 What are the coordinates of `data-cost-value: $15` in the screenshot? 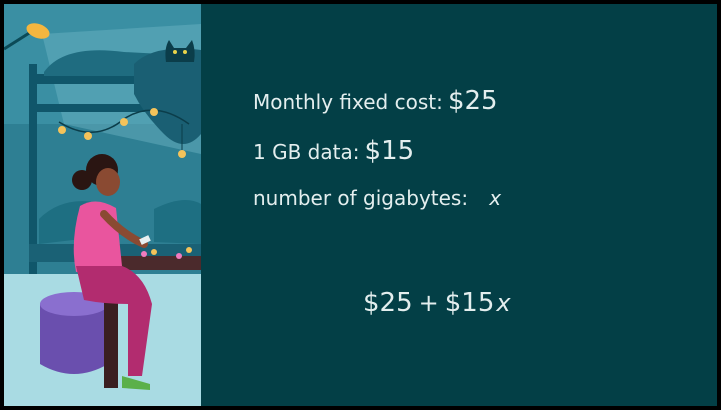 It's located at (389, 151).